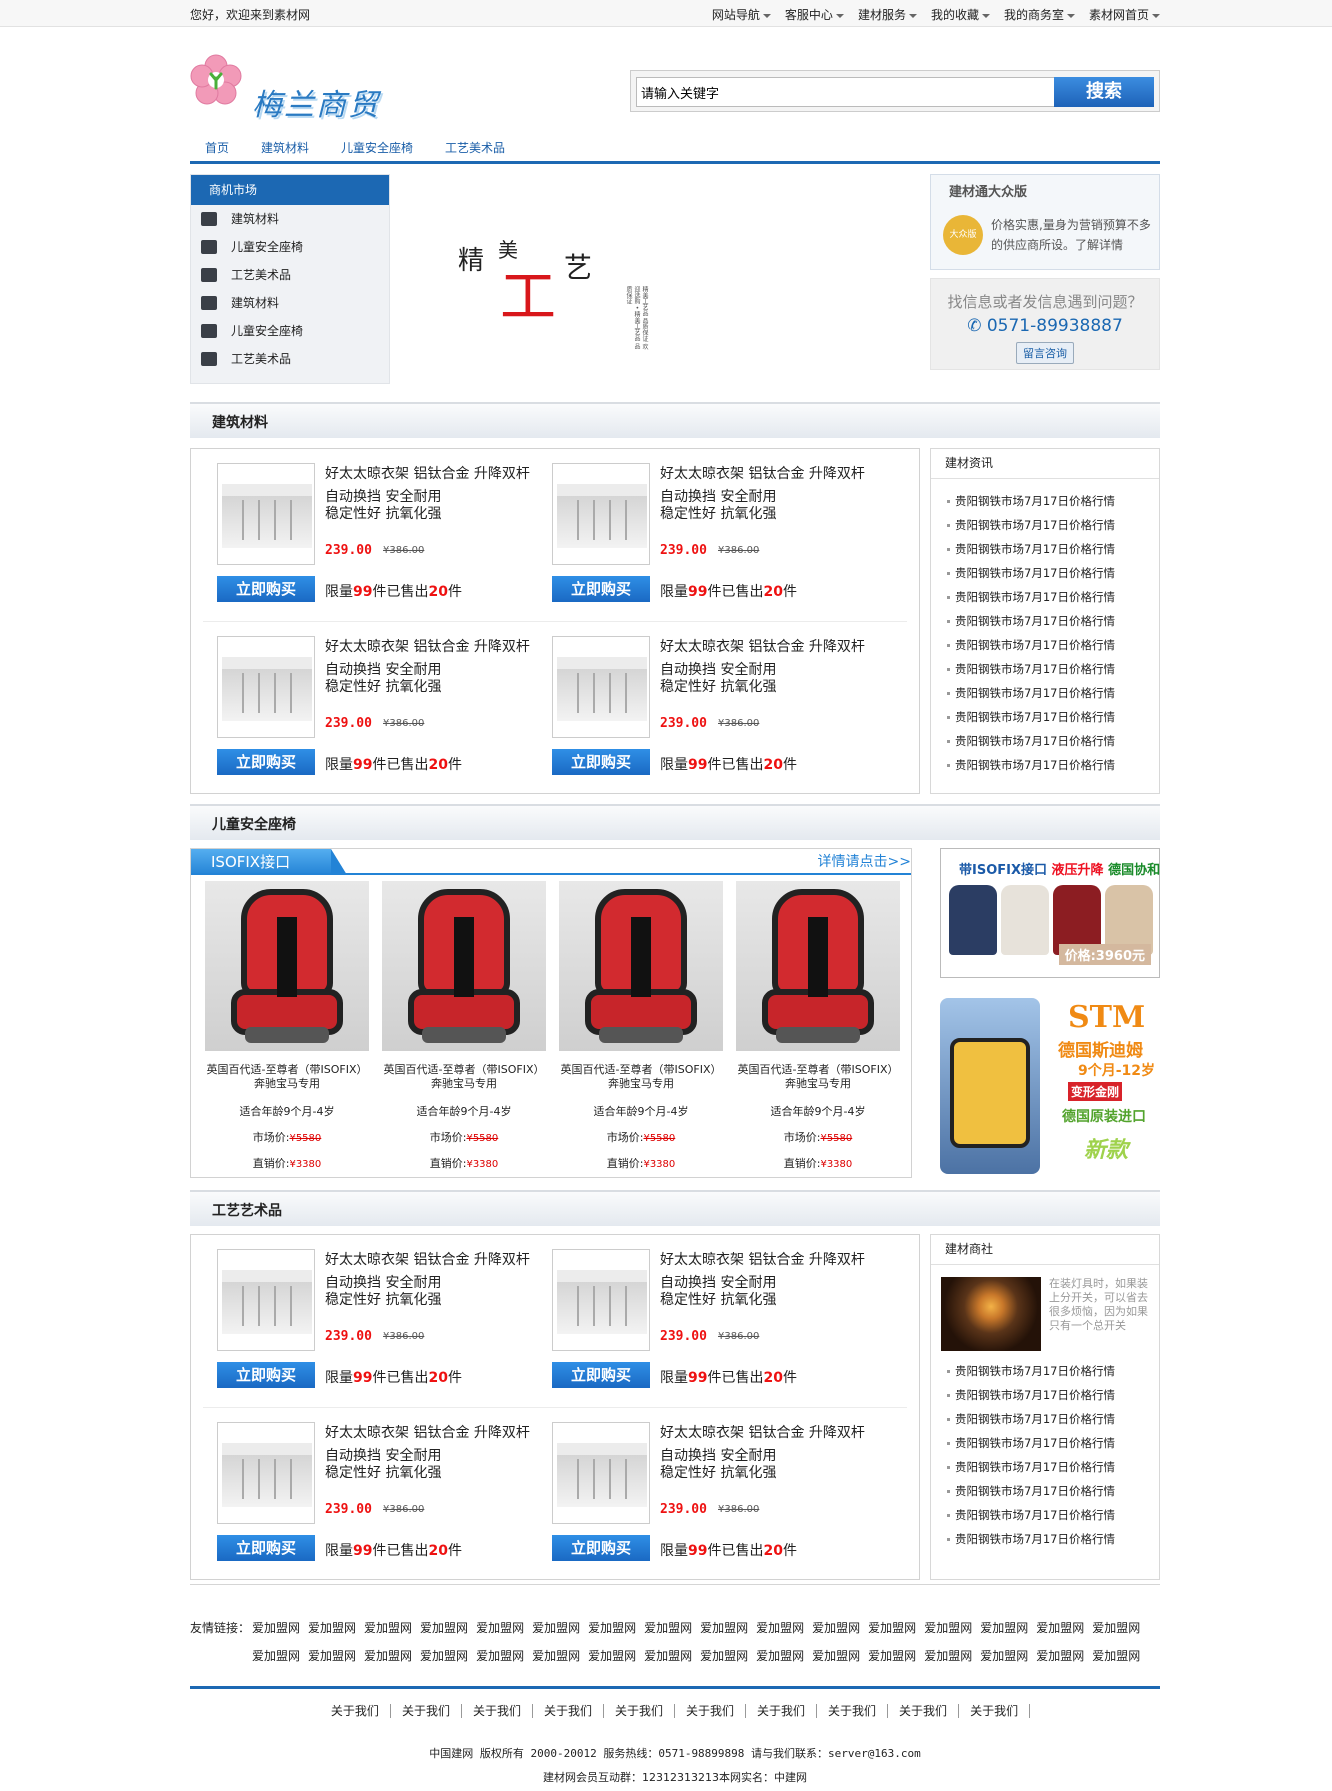  Describe the element at coordinates (1124, 14) in the screenshot. I see `topnav-home: 素材网首页` at that location.